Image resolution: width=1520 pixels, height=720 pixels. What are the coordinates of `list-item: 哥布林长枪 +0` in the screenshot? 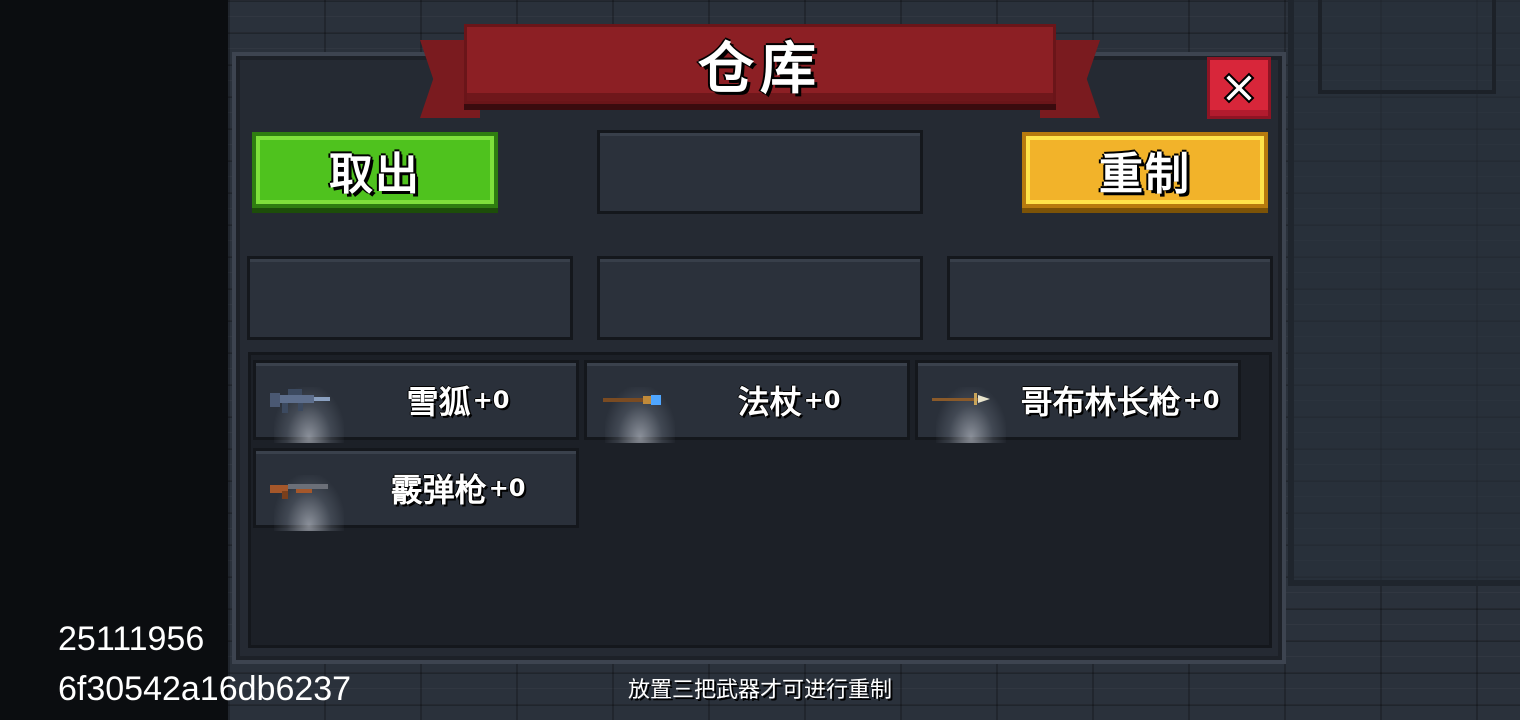 It's located at (1078, 401).